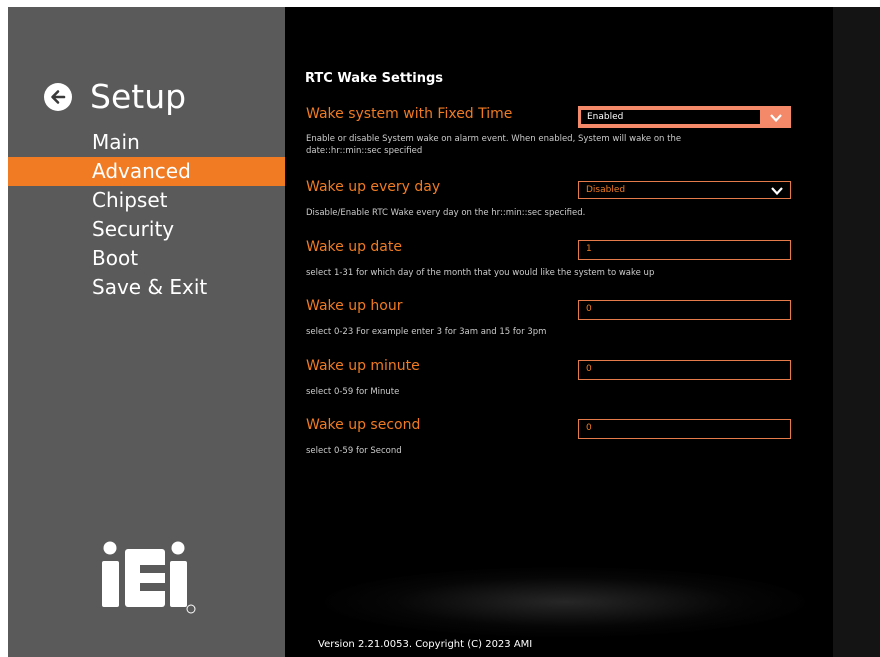 The image size is (880, 657). What do you see at coordinates (374, 78) in the screenshot?
I see `section-title: RTC Wake Settings` at bounding box center [374, 78].